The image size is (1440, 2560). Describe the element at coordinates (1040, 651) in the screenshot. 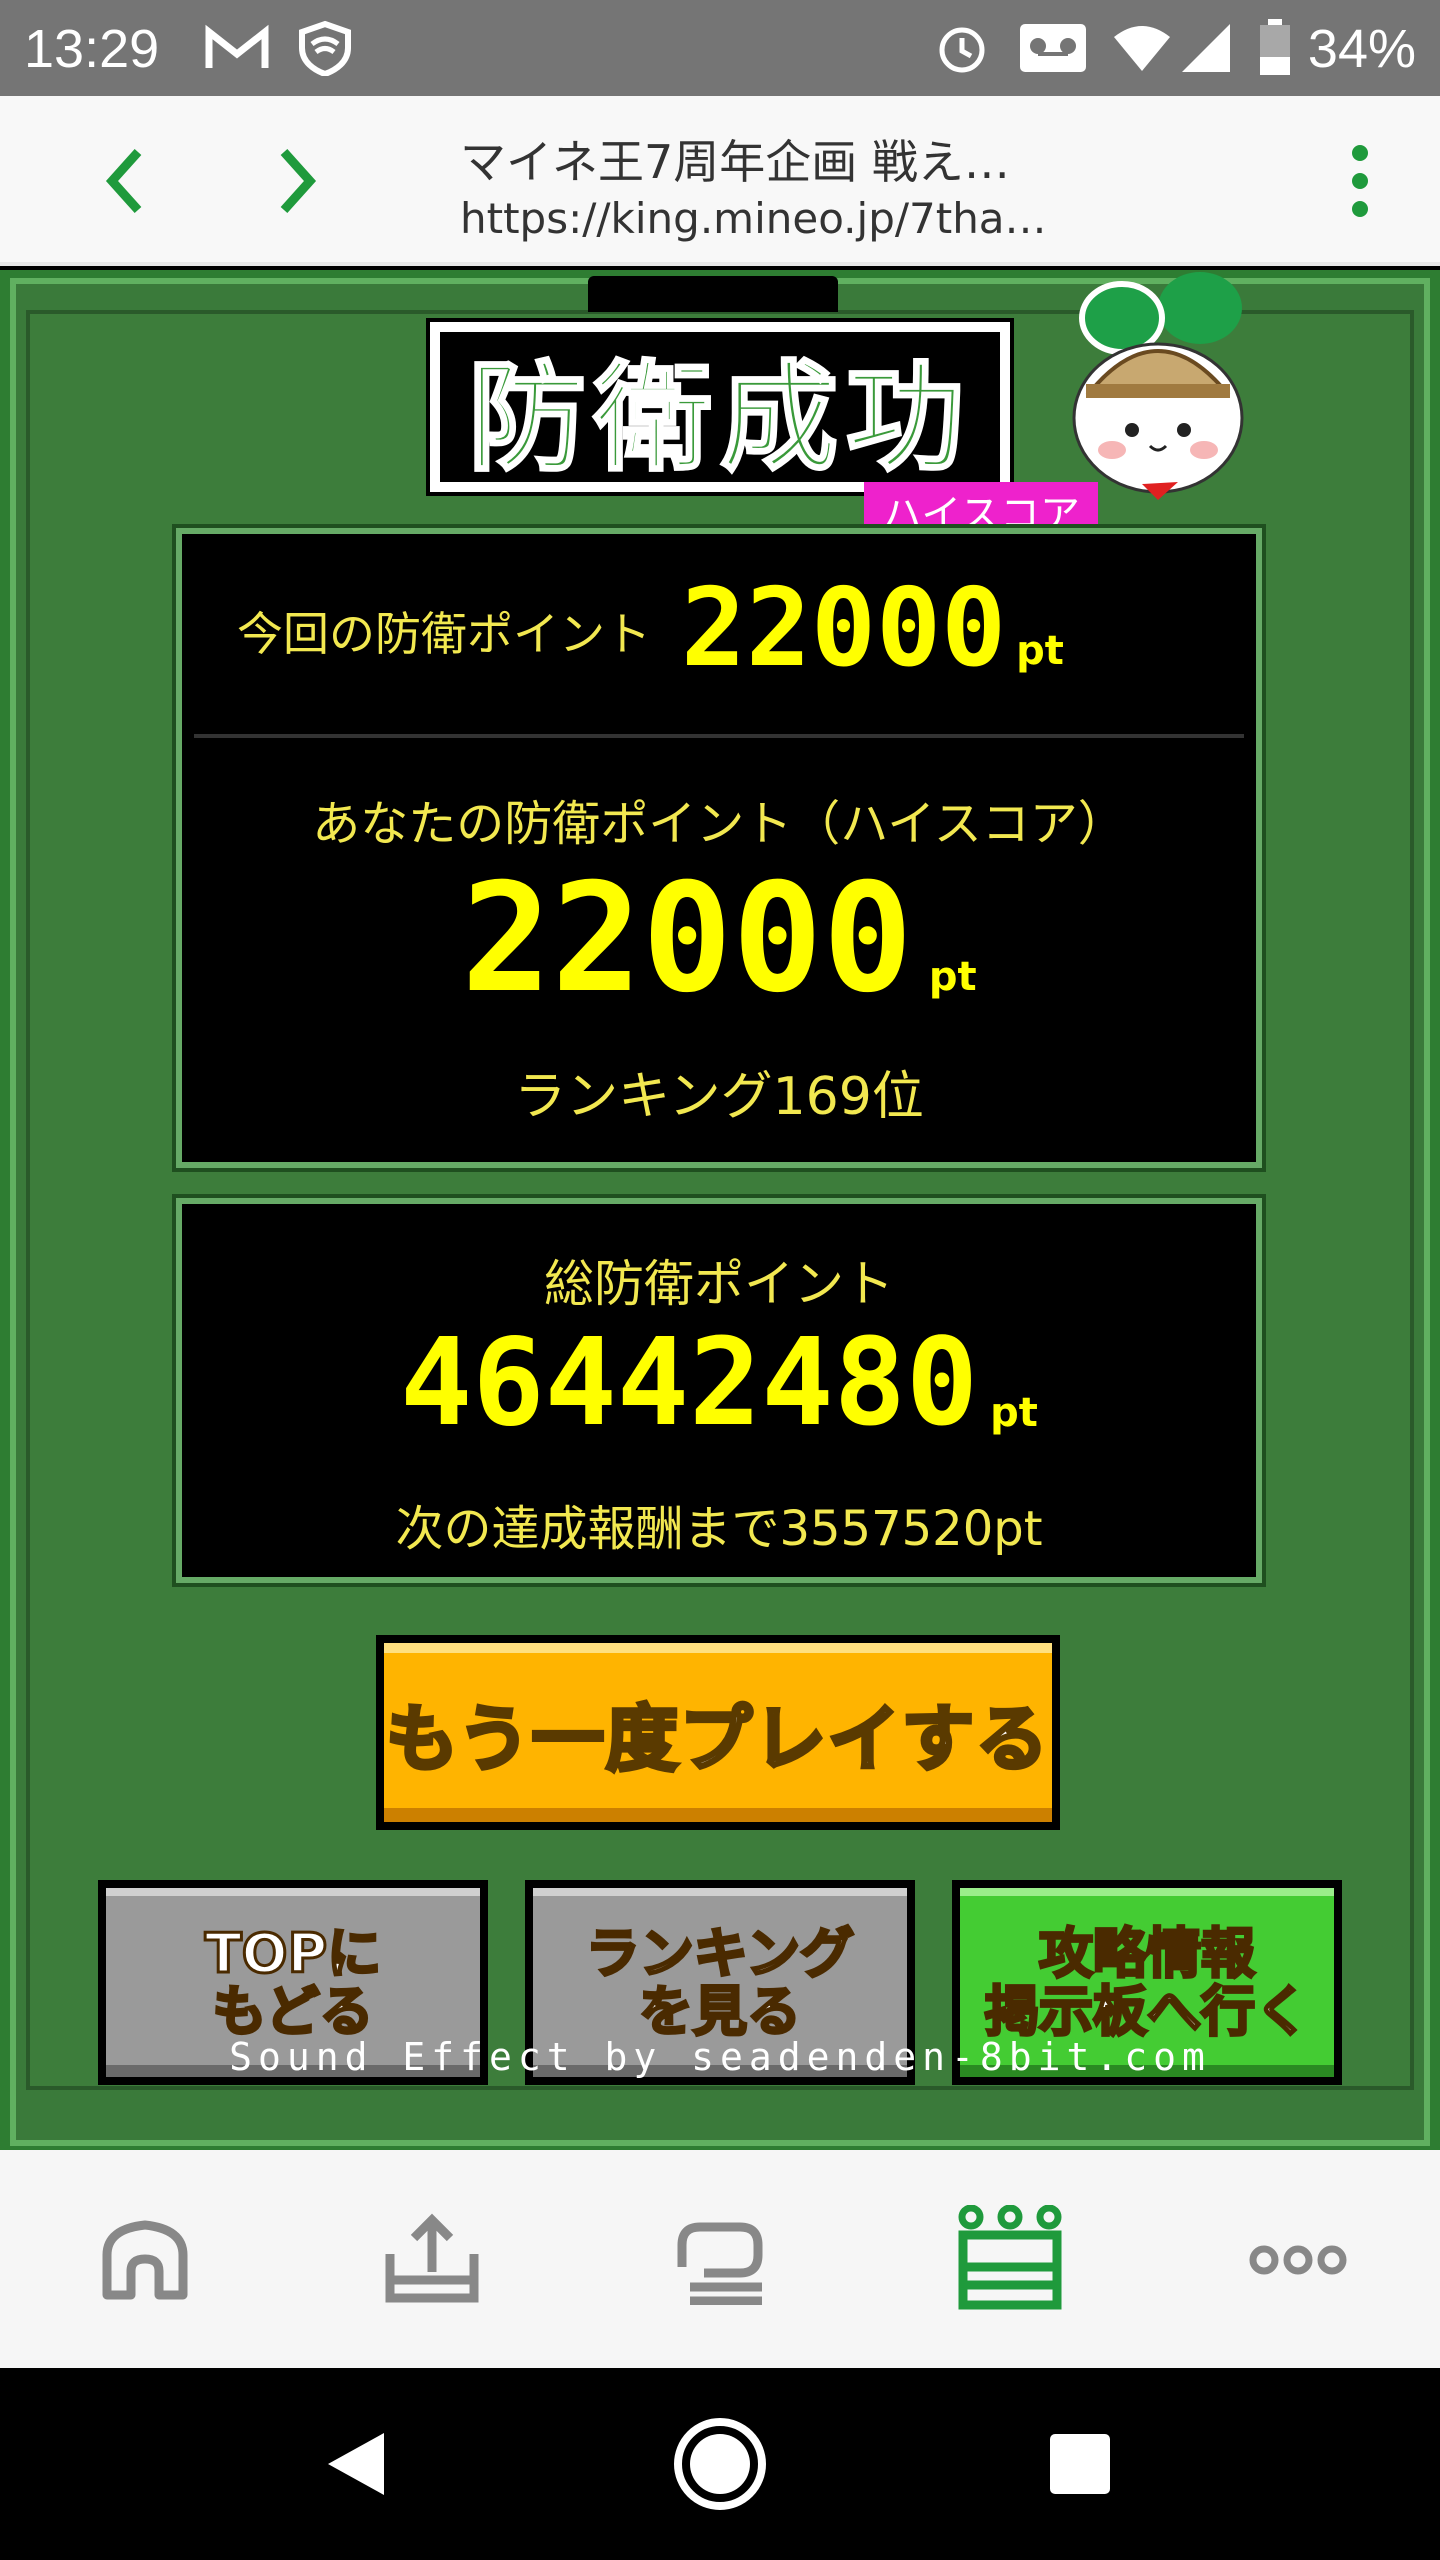

I see `current-score-unit: pt` at that location.